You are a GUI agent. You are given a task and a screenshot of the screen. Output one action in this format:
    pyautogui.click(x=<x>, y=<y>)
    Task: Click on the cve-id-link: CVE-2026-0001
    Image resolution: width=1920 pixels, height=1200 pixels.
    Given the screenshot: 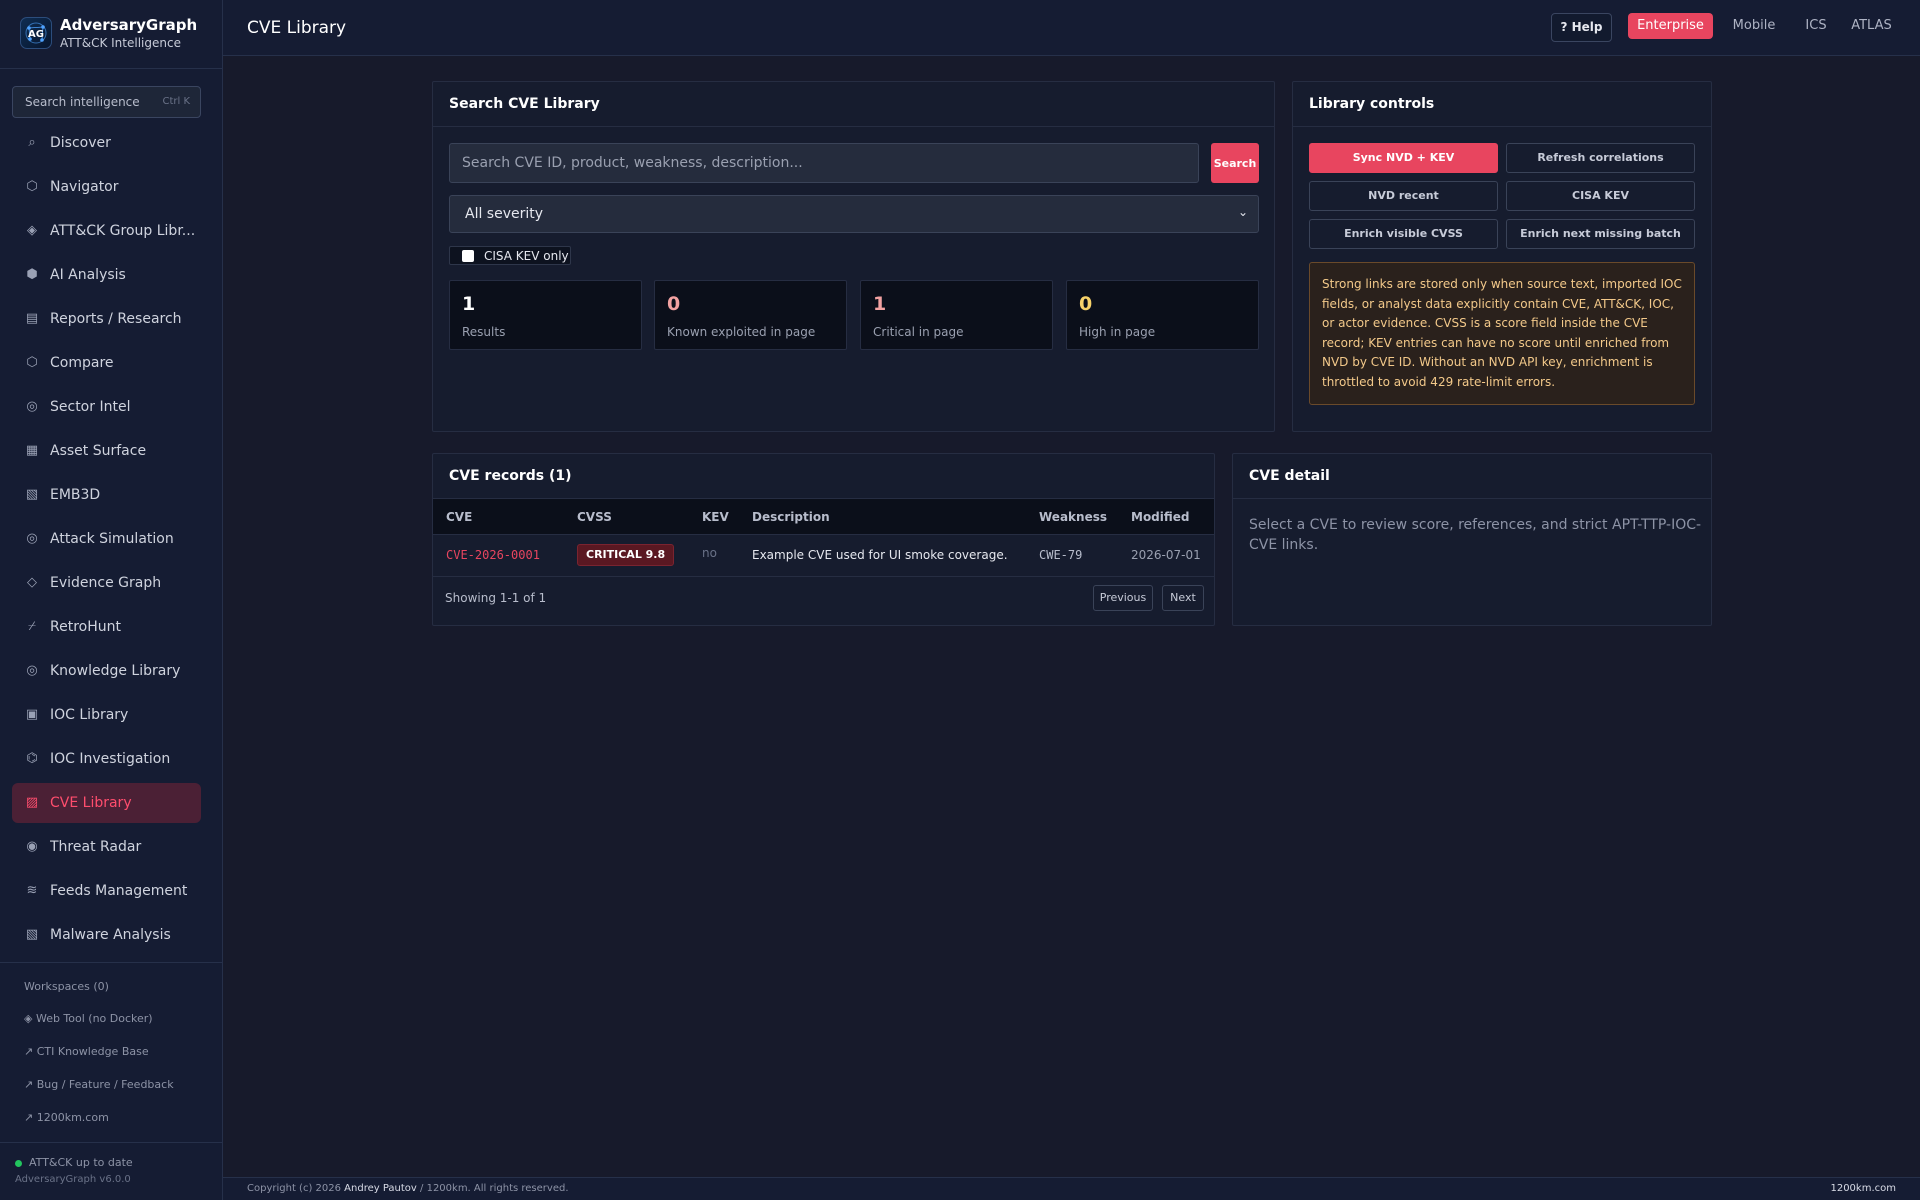 What is the action you would take?
    pyautogui.click(x=493, y=555)
    